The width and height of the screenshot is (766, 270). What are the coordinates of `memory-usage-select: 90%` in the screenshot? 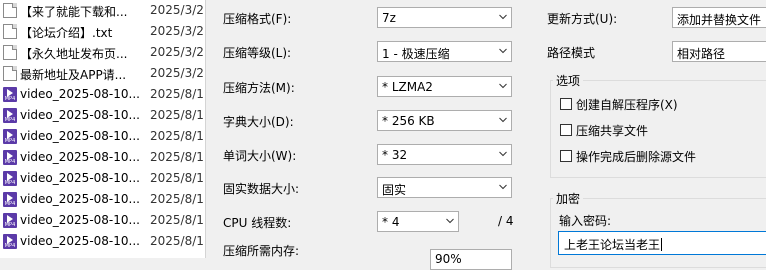 It's located at (471, 259).